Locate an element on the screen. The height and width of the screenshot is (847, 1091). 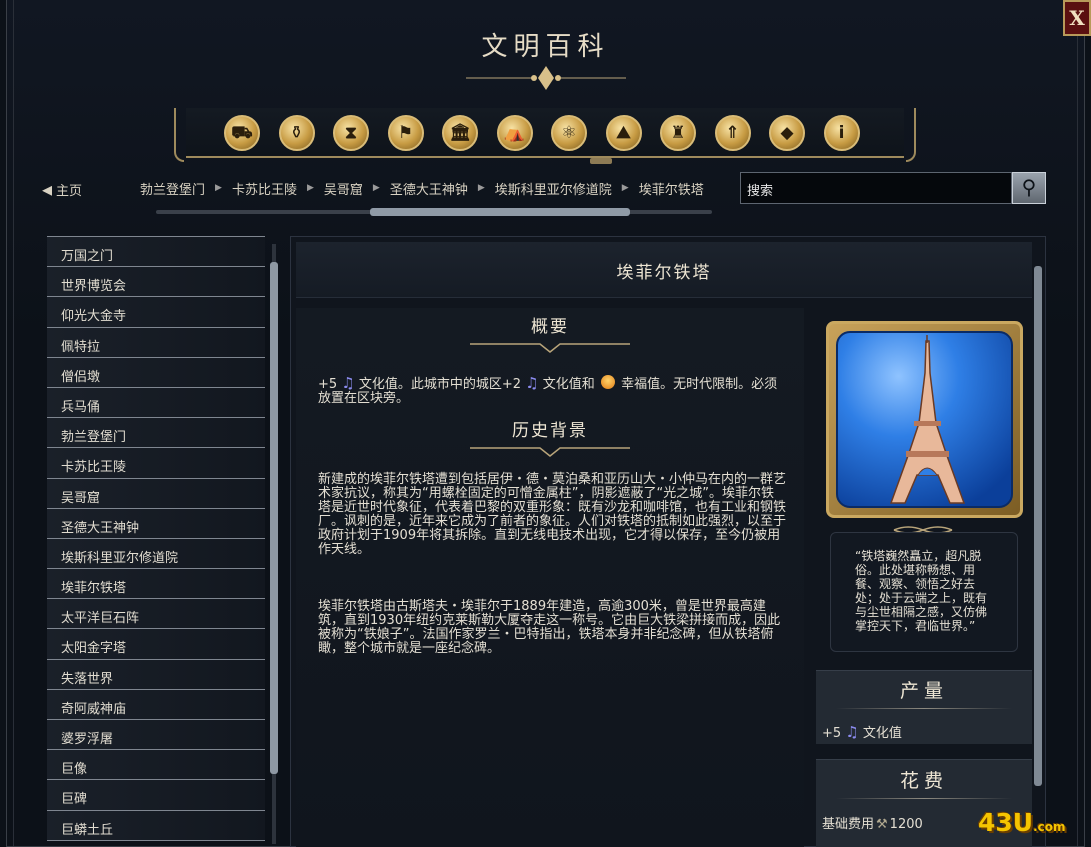
list-item: 埃菲尔铁塔 is located at coordinates (156, 584).